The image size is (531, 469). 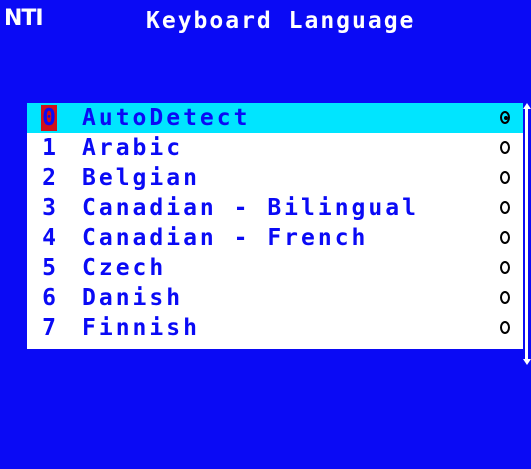 I want to click on item-label: Arabic, so click(x=133, y=148).